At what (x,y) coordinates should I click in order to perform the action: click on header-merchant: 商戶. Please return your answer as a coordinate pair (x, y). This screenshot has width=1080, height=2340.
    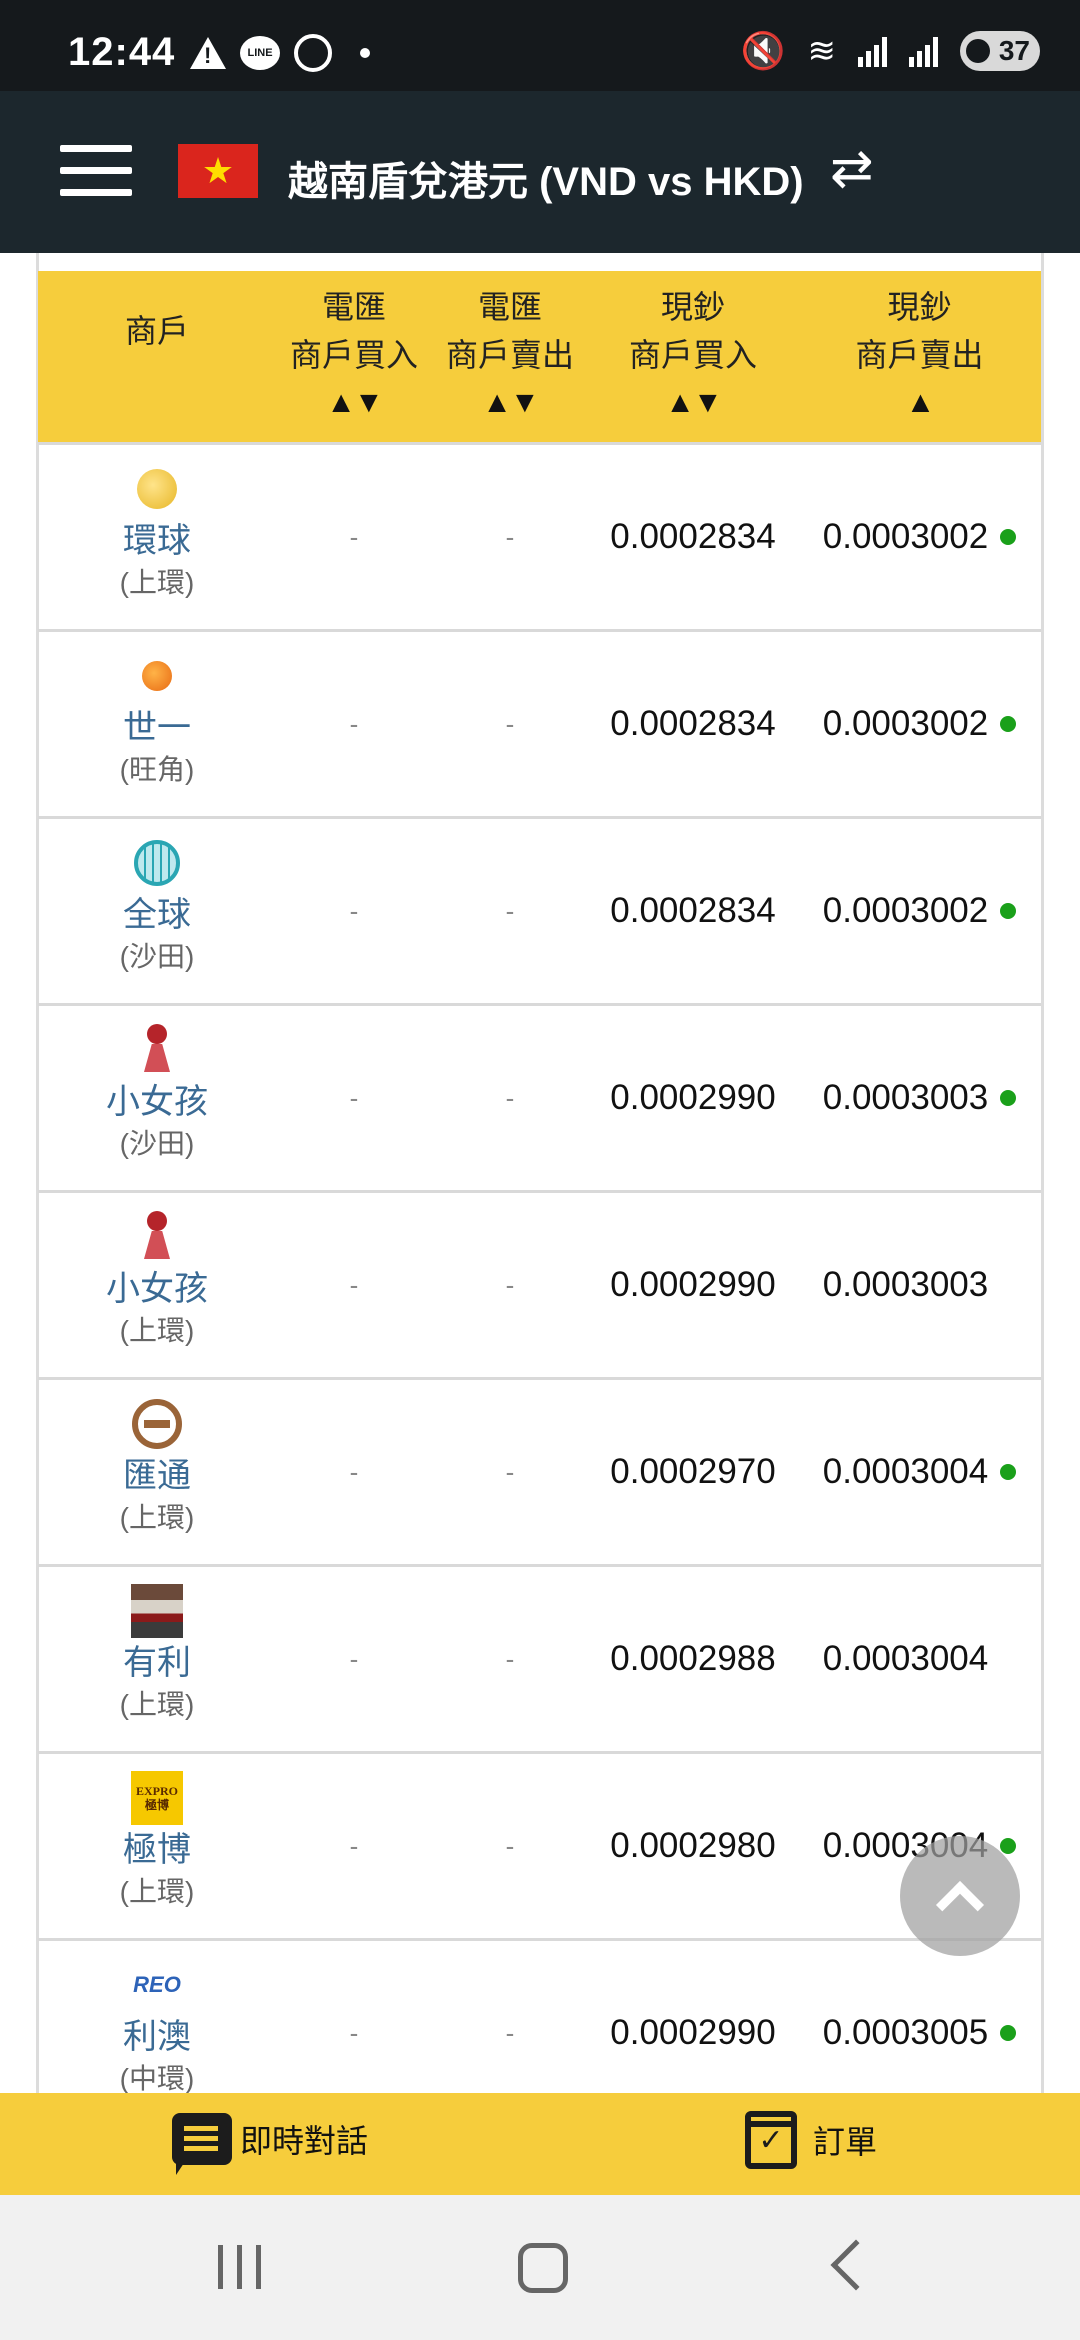
    Looking at the image, I should click on (157, 356).